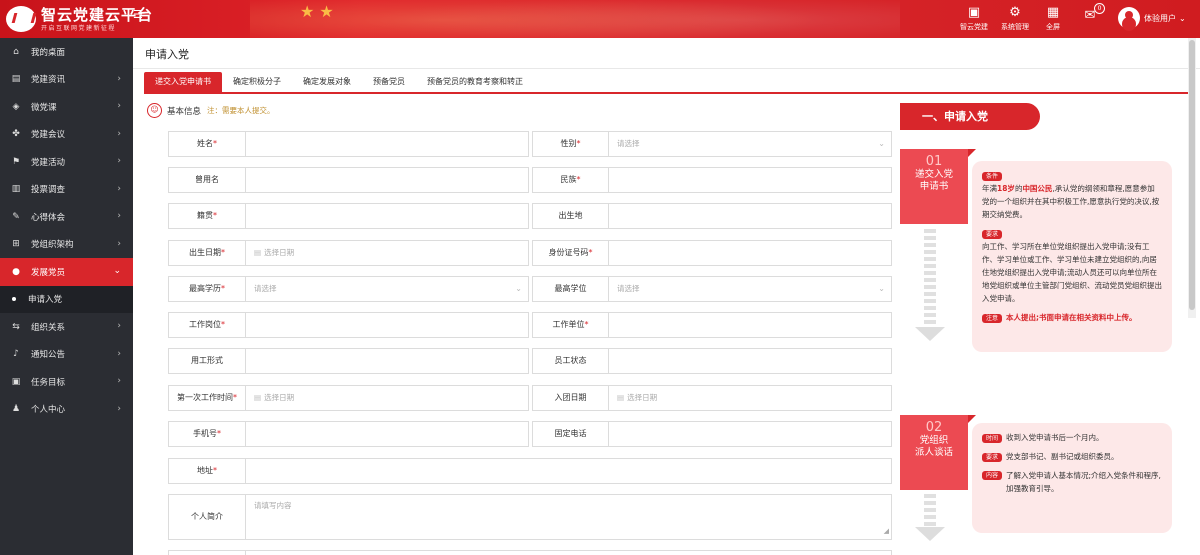  What do you see at coordinates (886, 531) in the screenshot?
I see `resize-handle-icon: ◢` at bounding box center [886, 531].